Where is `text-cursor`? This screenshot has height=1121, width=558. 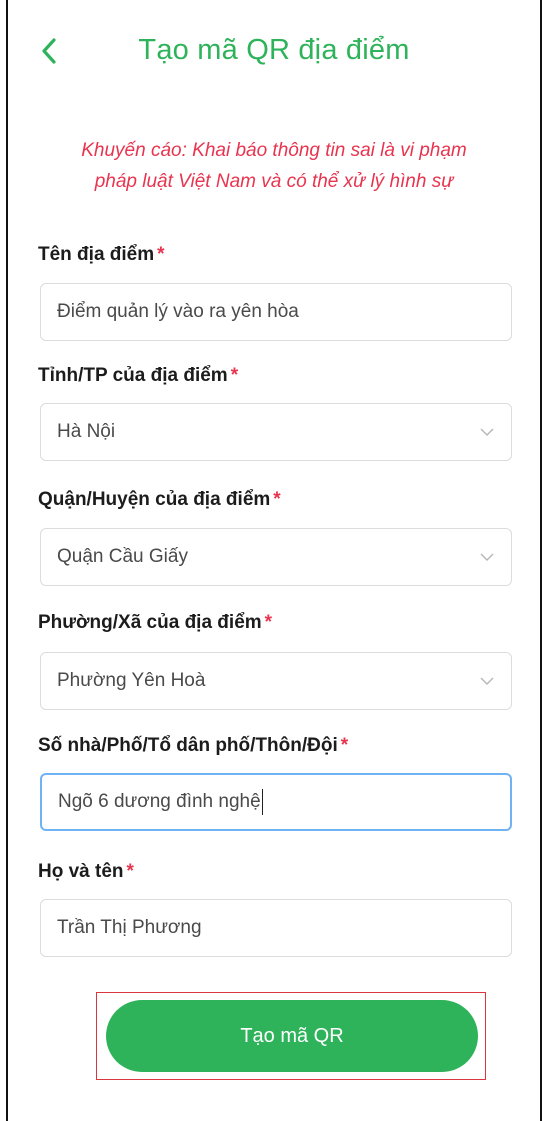
text-cursor is located at coordinates (262, 802).